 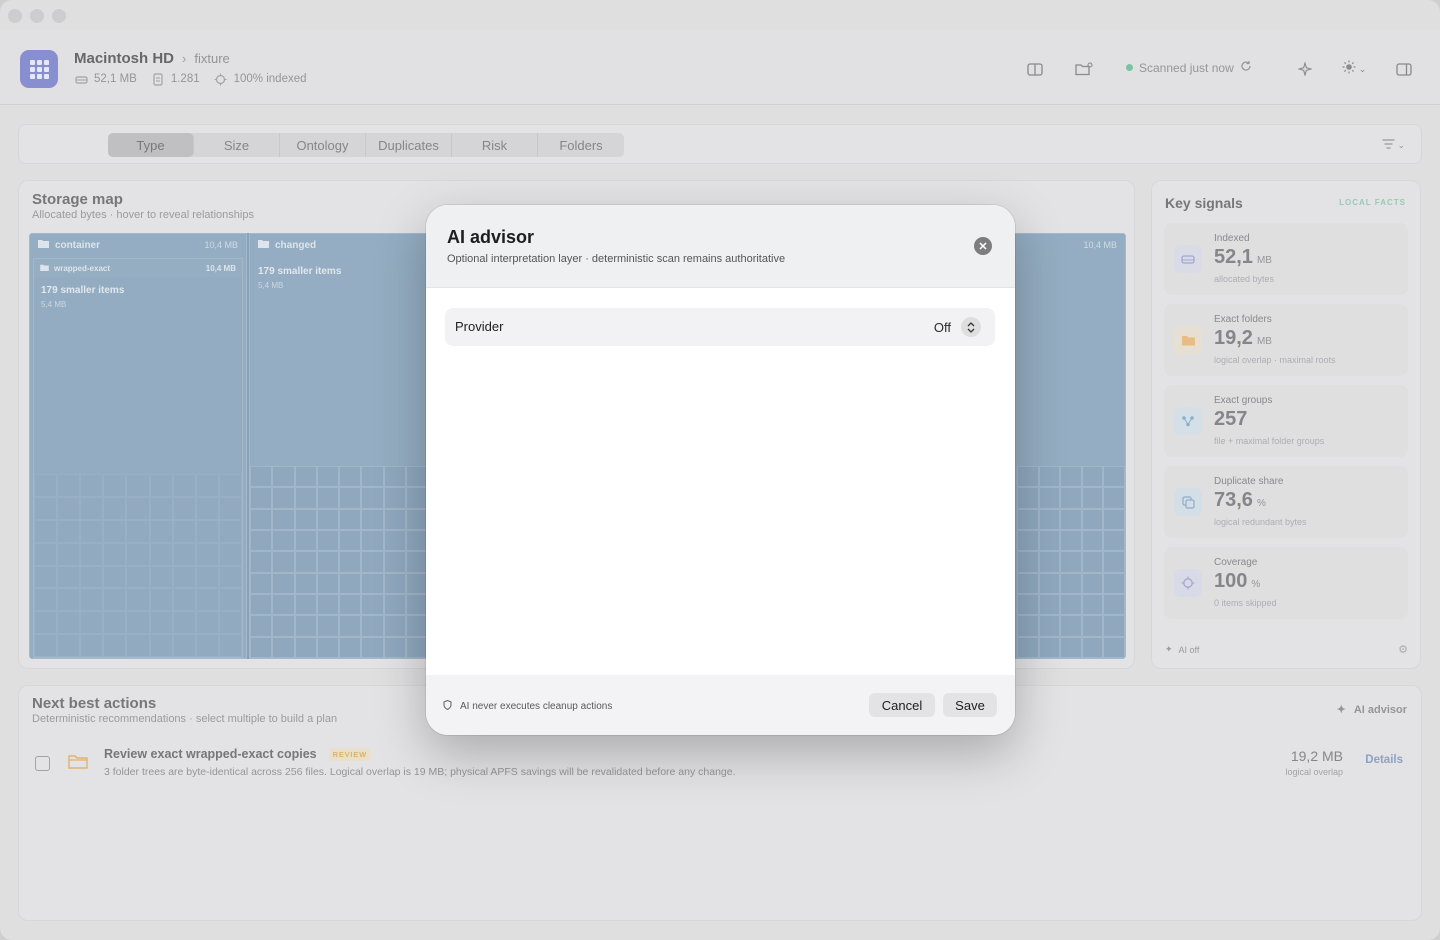 I want to click on dialog-title: AI advisor, so click(x=491, y=237).